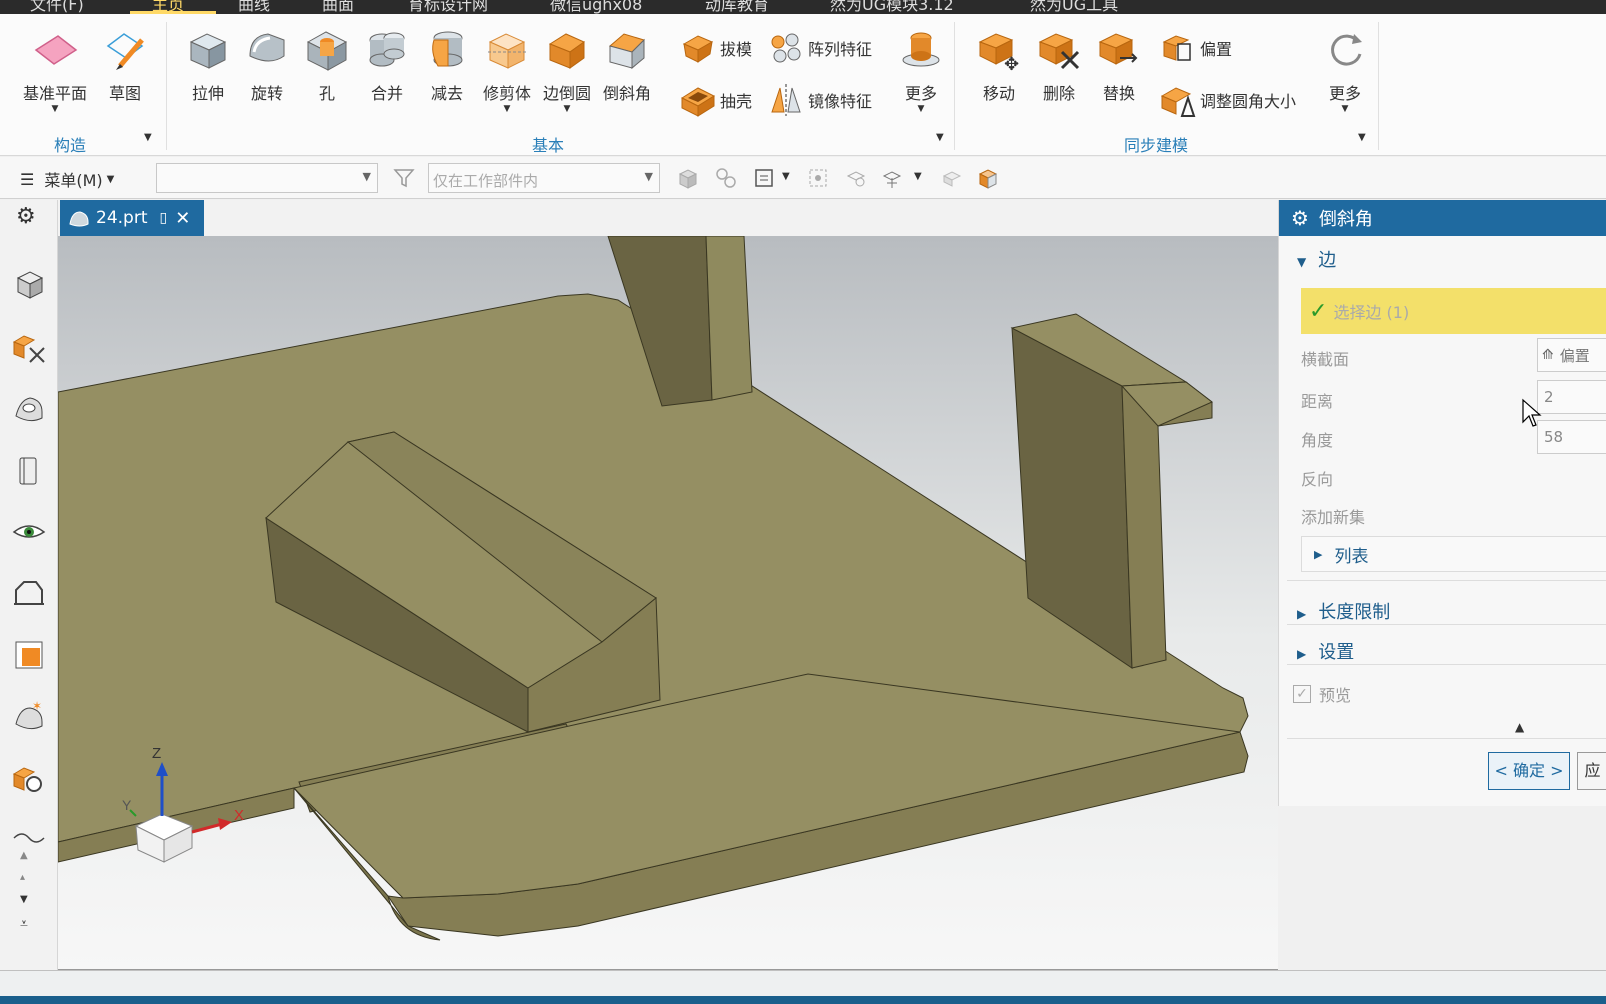 This screenshot has width=1606, height=1004. Describe the element at coordinates (29, 717) in the screenshot. I see `history-icon: ✶` at that location.